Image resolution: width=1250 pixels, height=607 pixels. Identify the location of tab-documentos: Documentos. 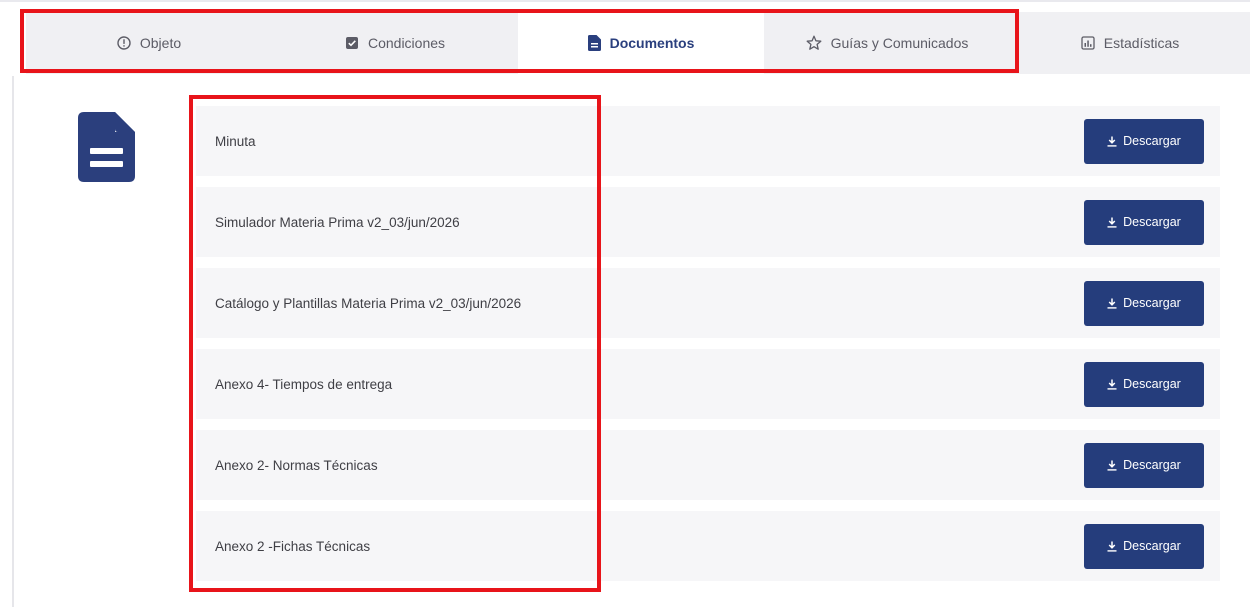
(641, 43).